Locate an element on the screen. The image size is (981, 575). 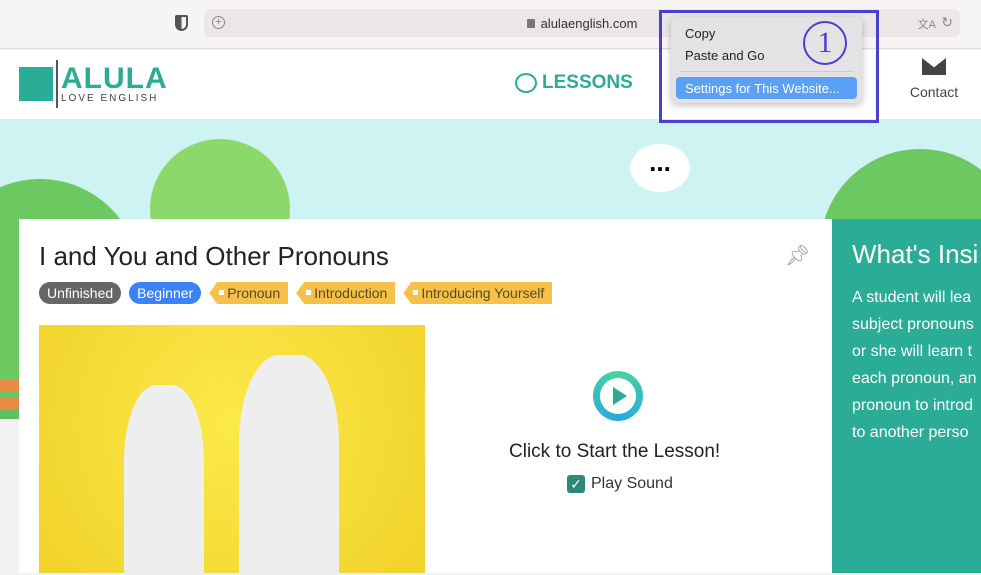
logo-subtitle: LOVE ENGLISH is located at coordinates (110, 98).